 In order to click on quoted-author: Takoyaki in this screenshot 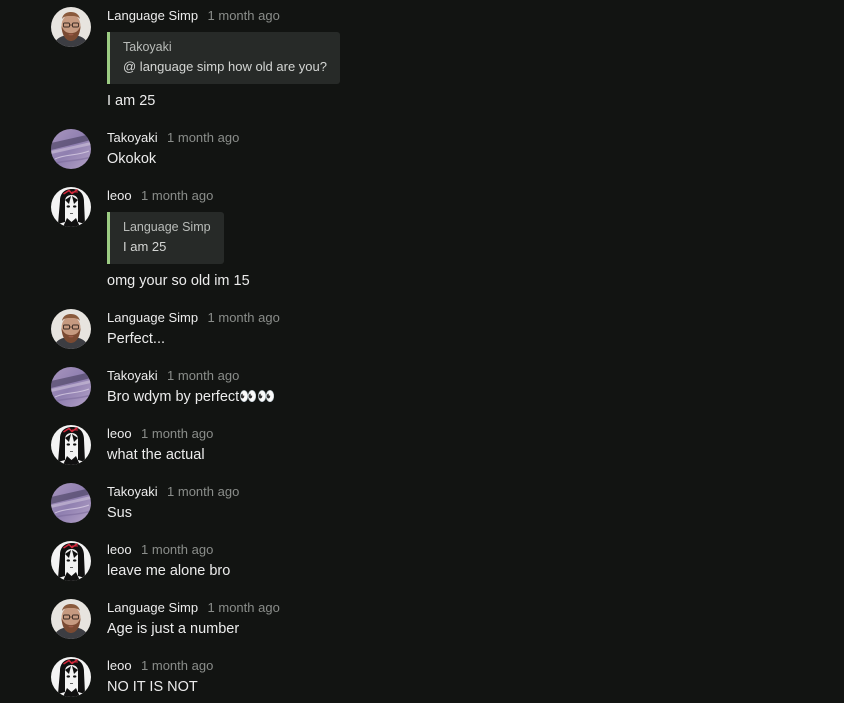, I will do `click(147, 47)`.